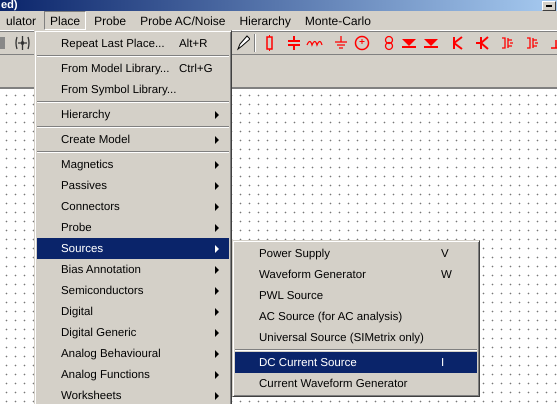  Describe the element at coordinates (183, 20) in the screenshot. I see `menu-bar-item: Probe AC/Noise` at that location.